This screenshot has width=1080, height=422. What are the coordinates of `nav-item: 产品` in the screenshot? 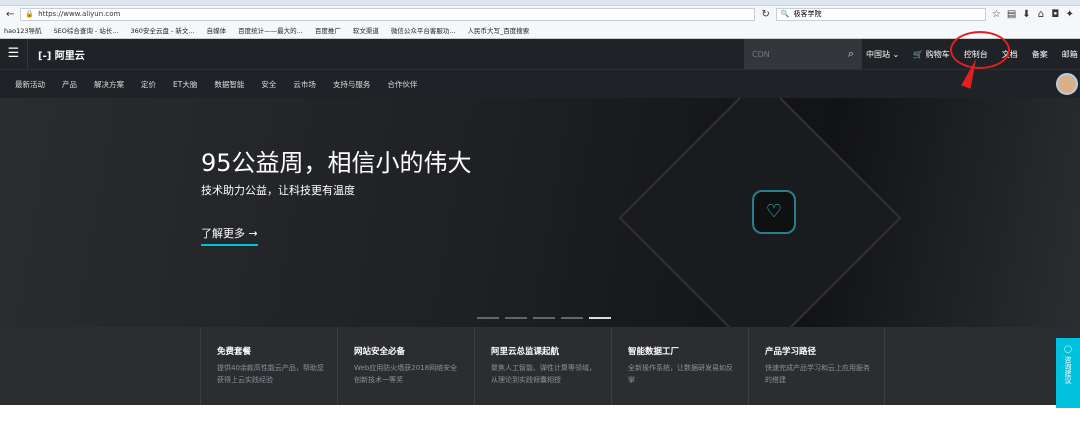 It's located at (69, 84).